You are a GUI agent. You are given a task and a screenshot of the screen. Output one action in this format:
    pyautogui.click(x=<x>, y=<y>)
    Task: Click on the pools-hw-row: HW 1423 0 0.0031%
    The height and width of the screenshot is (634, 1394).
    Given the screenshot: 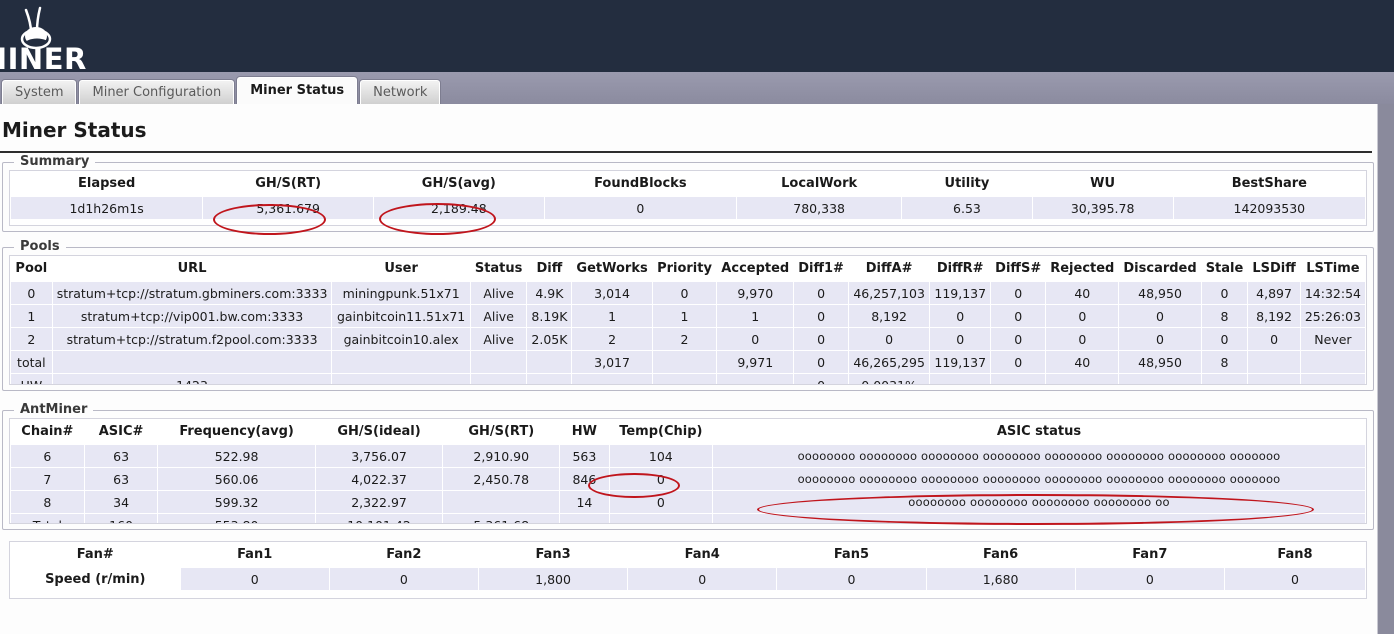 What is the action you would take?
    pyautogui.click(x=688, y=379)
    